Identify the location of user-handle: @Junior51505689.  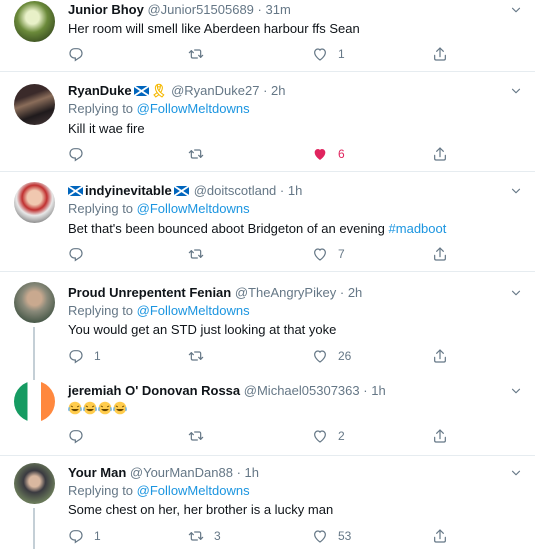
(200, 9).